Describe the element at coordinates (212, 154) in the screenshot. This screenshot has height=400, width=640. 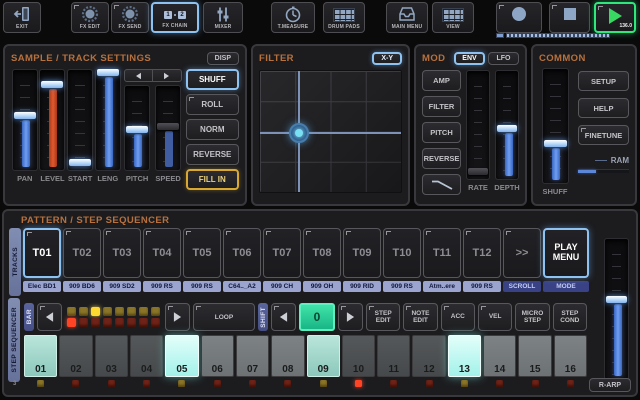
I see `reverse-button: REVERSE` at that location.